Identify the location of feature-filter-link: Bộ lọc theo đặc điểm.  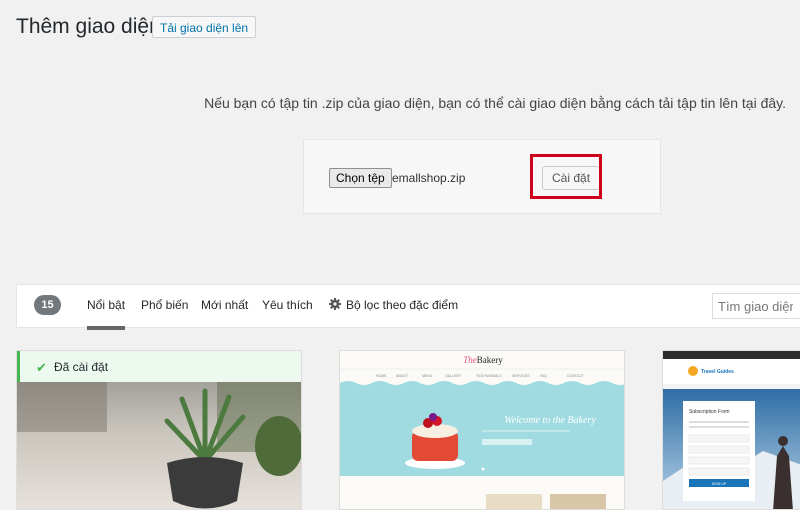
(402, 305).